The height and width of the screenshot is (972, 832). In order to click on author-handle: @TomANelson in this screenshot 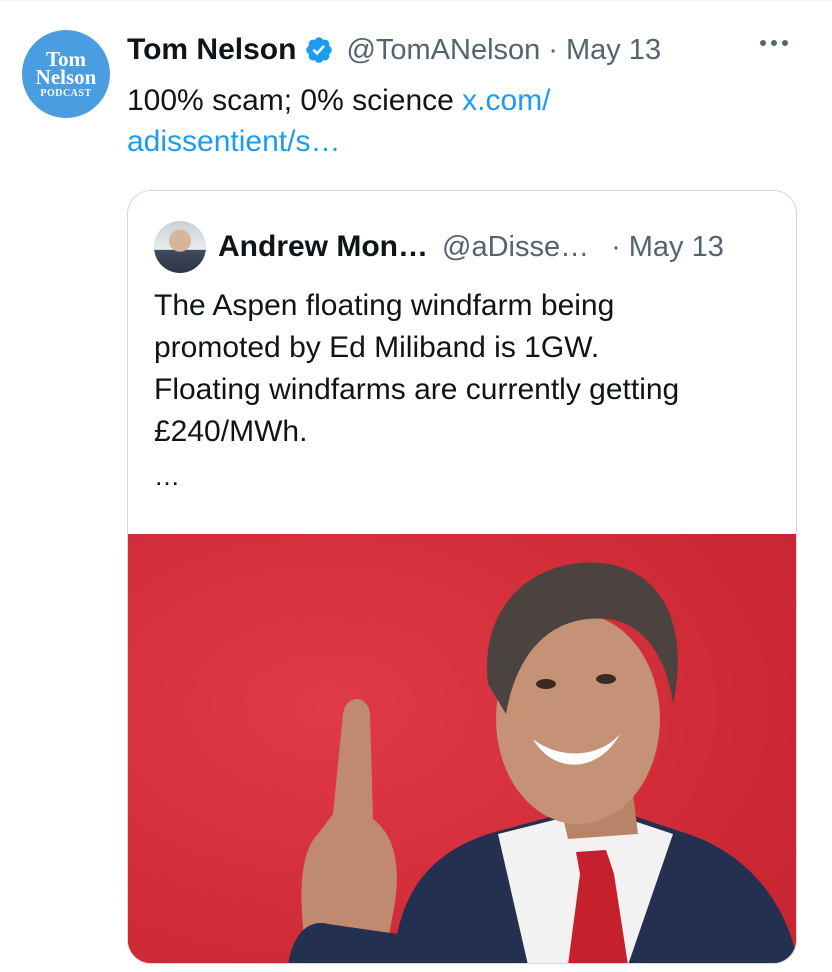, I will do `click(443, 50)`.